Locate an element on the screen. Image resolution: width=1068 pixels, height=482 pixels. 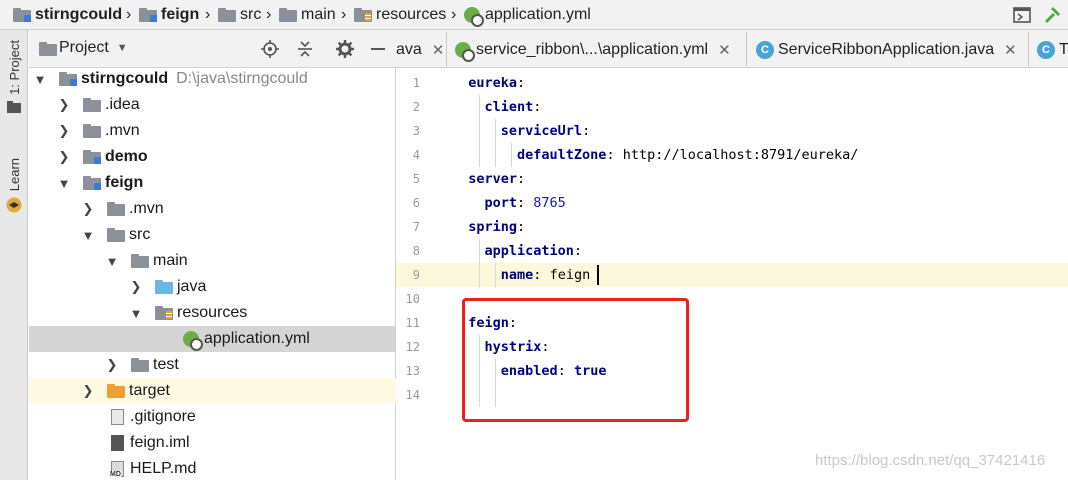
editor-gutter: 1 2 3 4 5 6 7 8 9 10 11 12 13 14 is located at coordinates (434, 274).